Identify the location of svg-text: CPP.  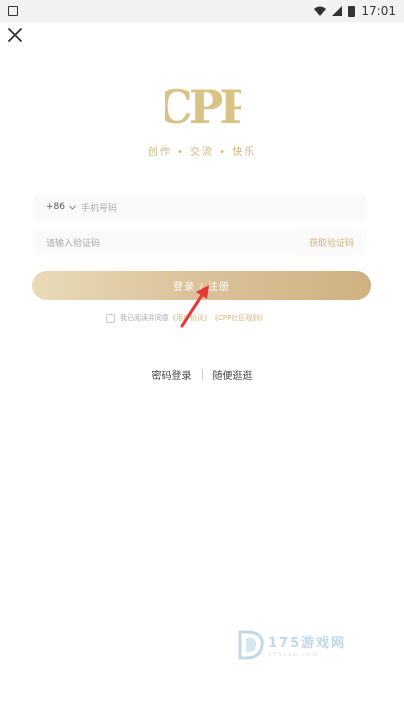
(203, 107).